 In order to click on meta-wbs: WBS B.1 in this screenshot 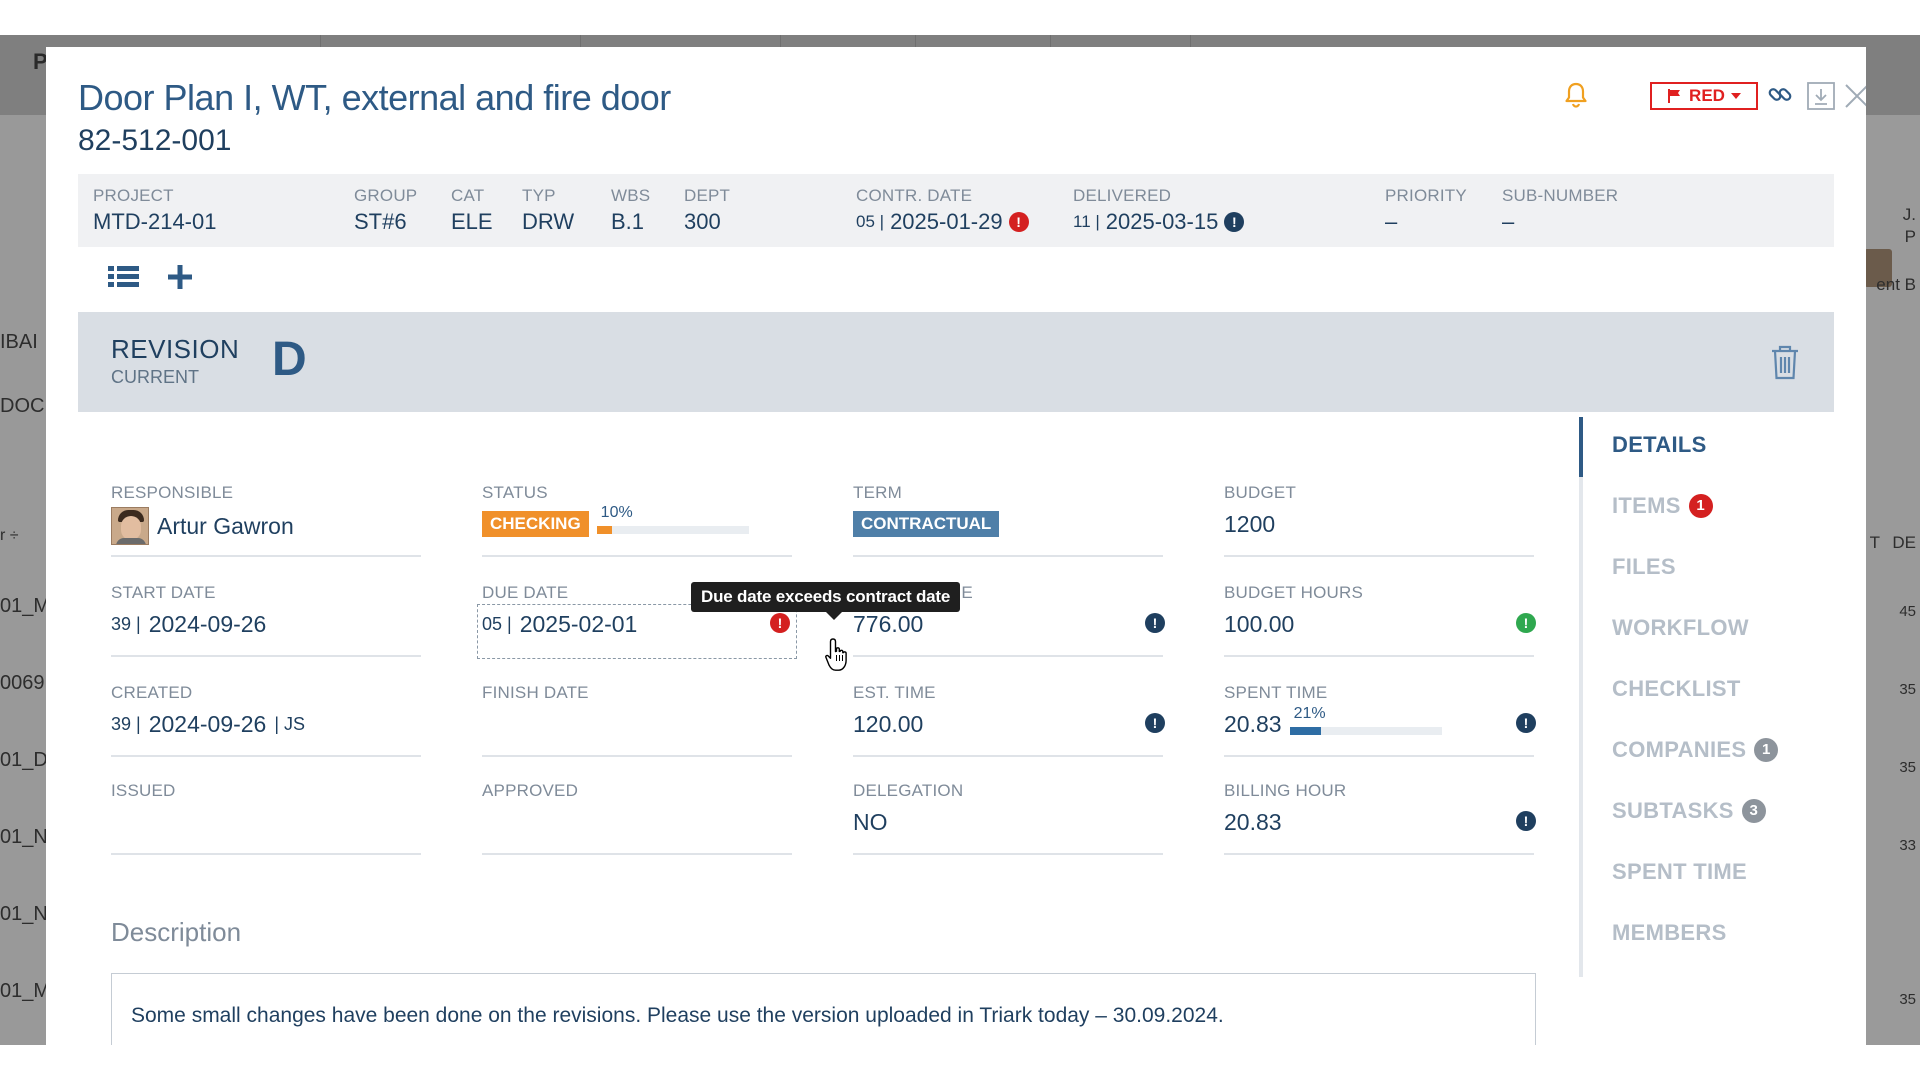, I will do `click(630, 210)`.